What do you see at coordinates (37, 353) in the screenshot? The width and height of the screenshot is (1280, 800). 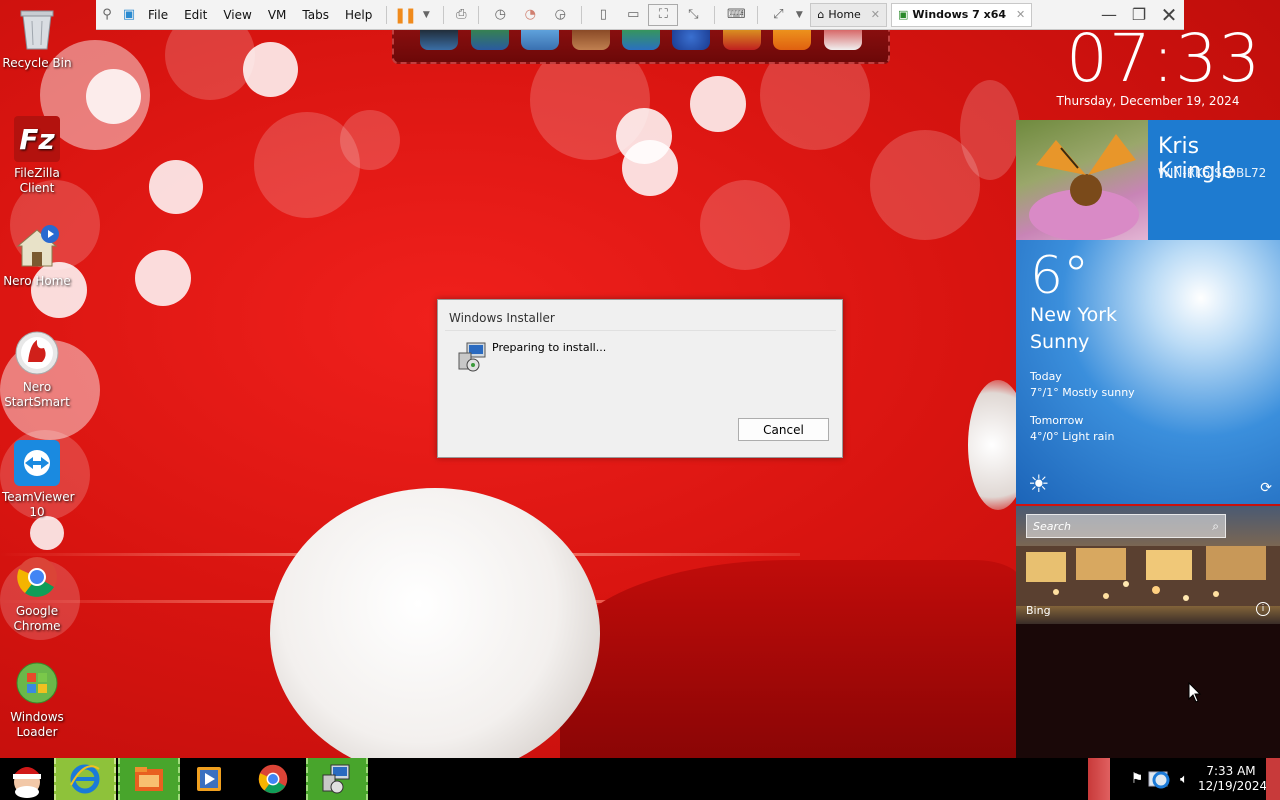 I see `nero-startsmart-icon` at bounding box center [37, 353].